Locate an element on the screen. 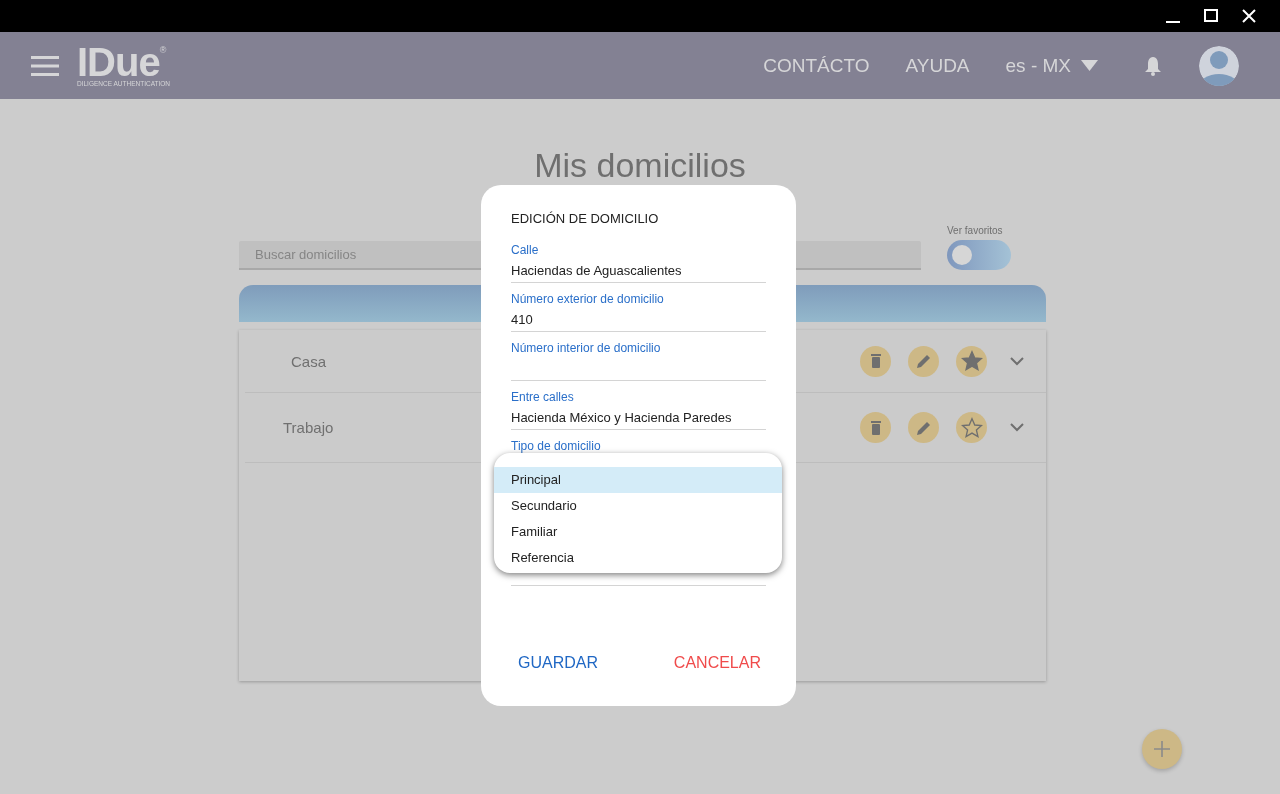  dialog-title: EDICIÓN DE DOMICILIO is located at coordinates (585, 218).